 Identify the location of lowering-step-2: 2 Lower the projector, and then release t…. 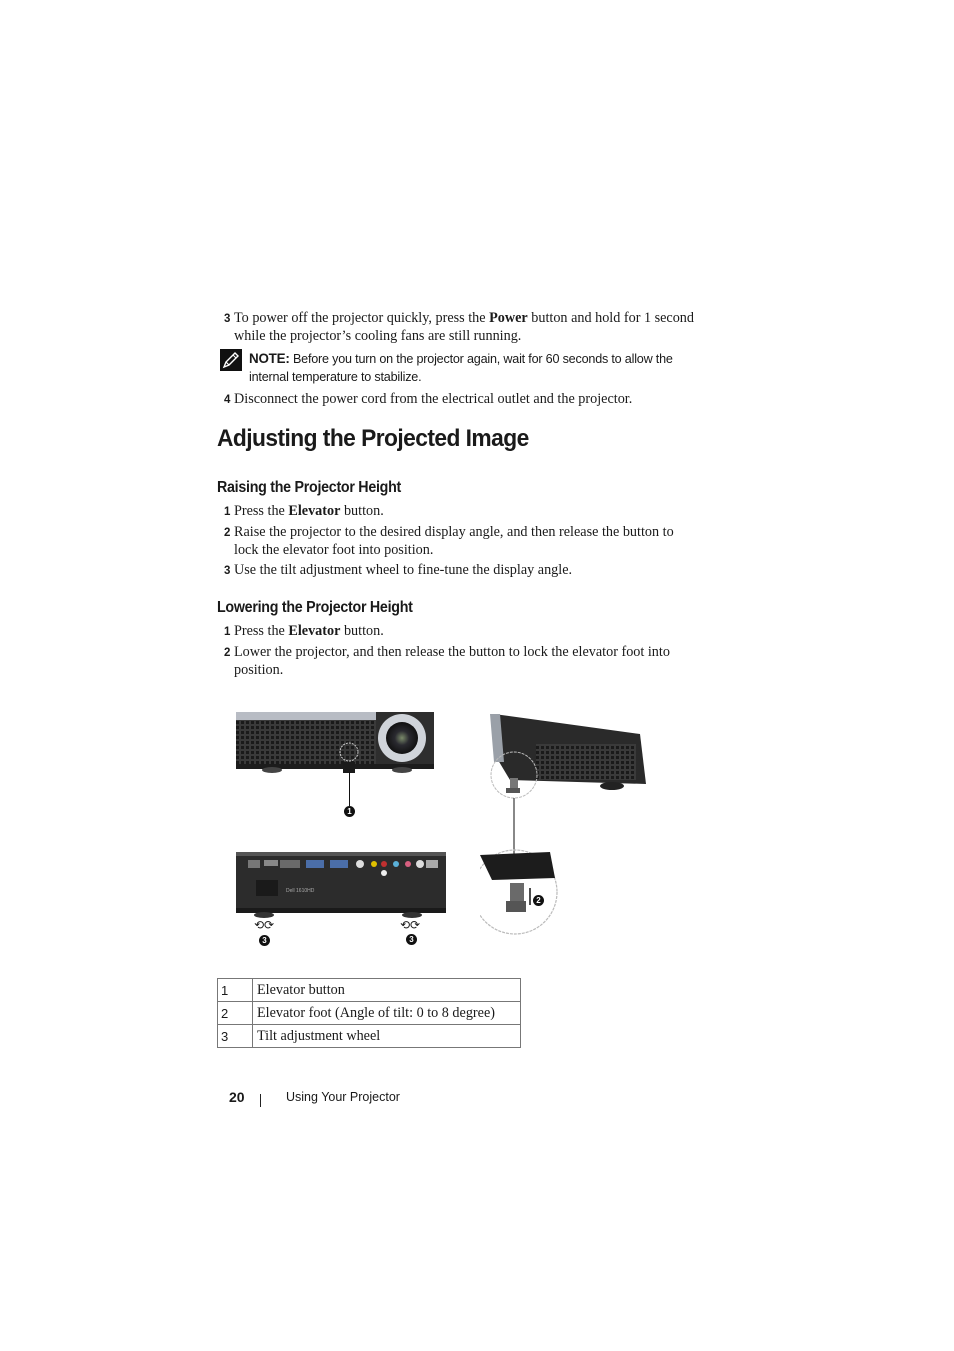
(447, 661).